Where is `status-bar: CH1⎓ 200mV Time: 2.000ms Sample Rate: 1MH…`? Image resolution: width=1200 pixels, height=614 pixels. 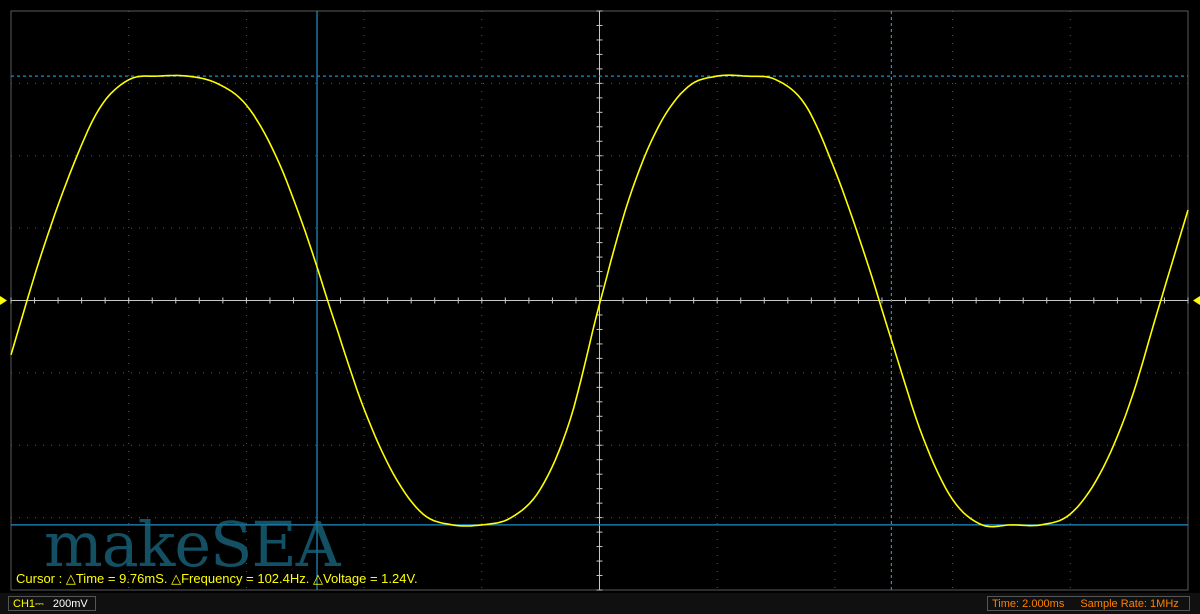 status-bar: CH1⎓ 200mV Time: 2.000ms Sample Rate: 1MH… is located at coordinates (600, 603).